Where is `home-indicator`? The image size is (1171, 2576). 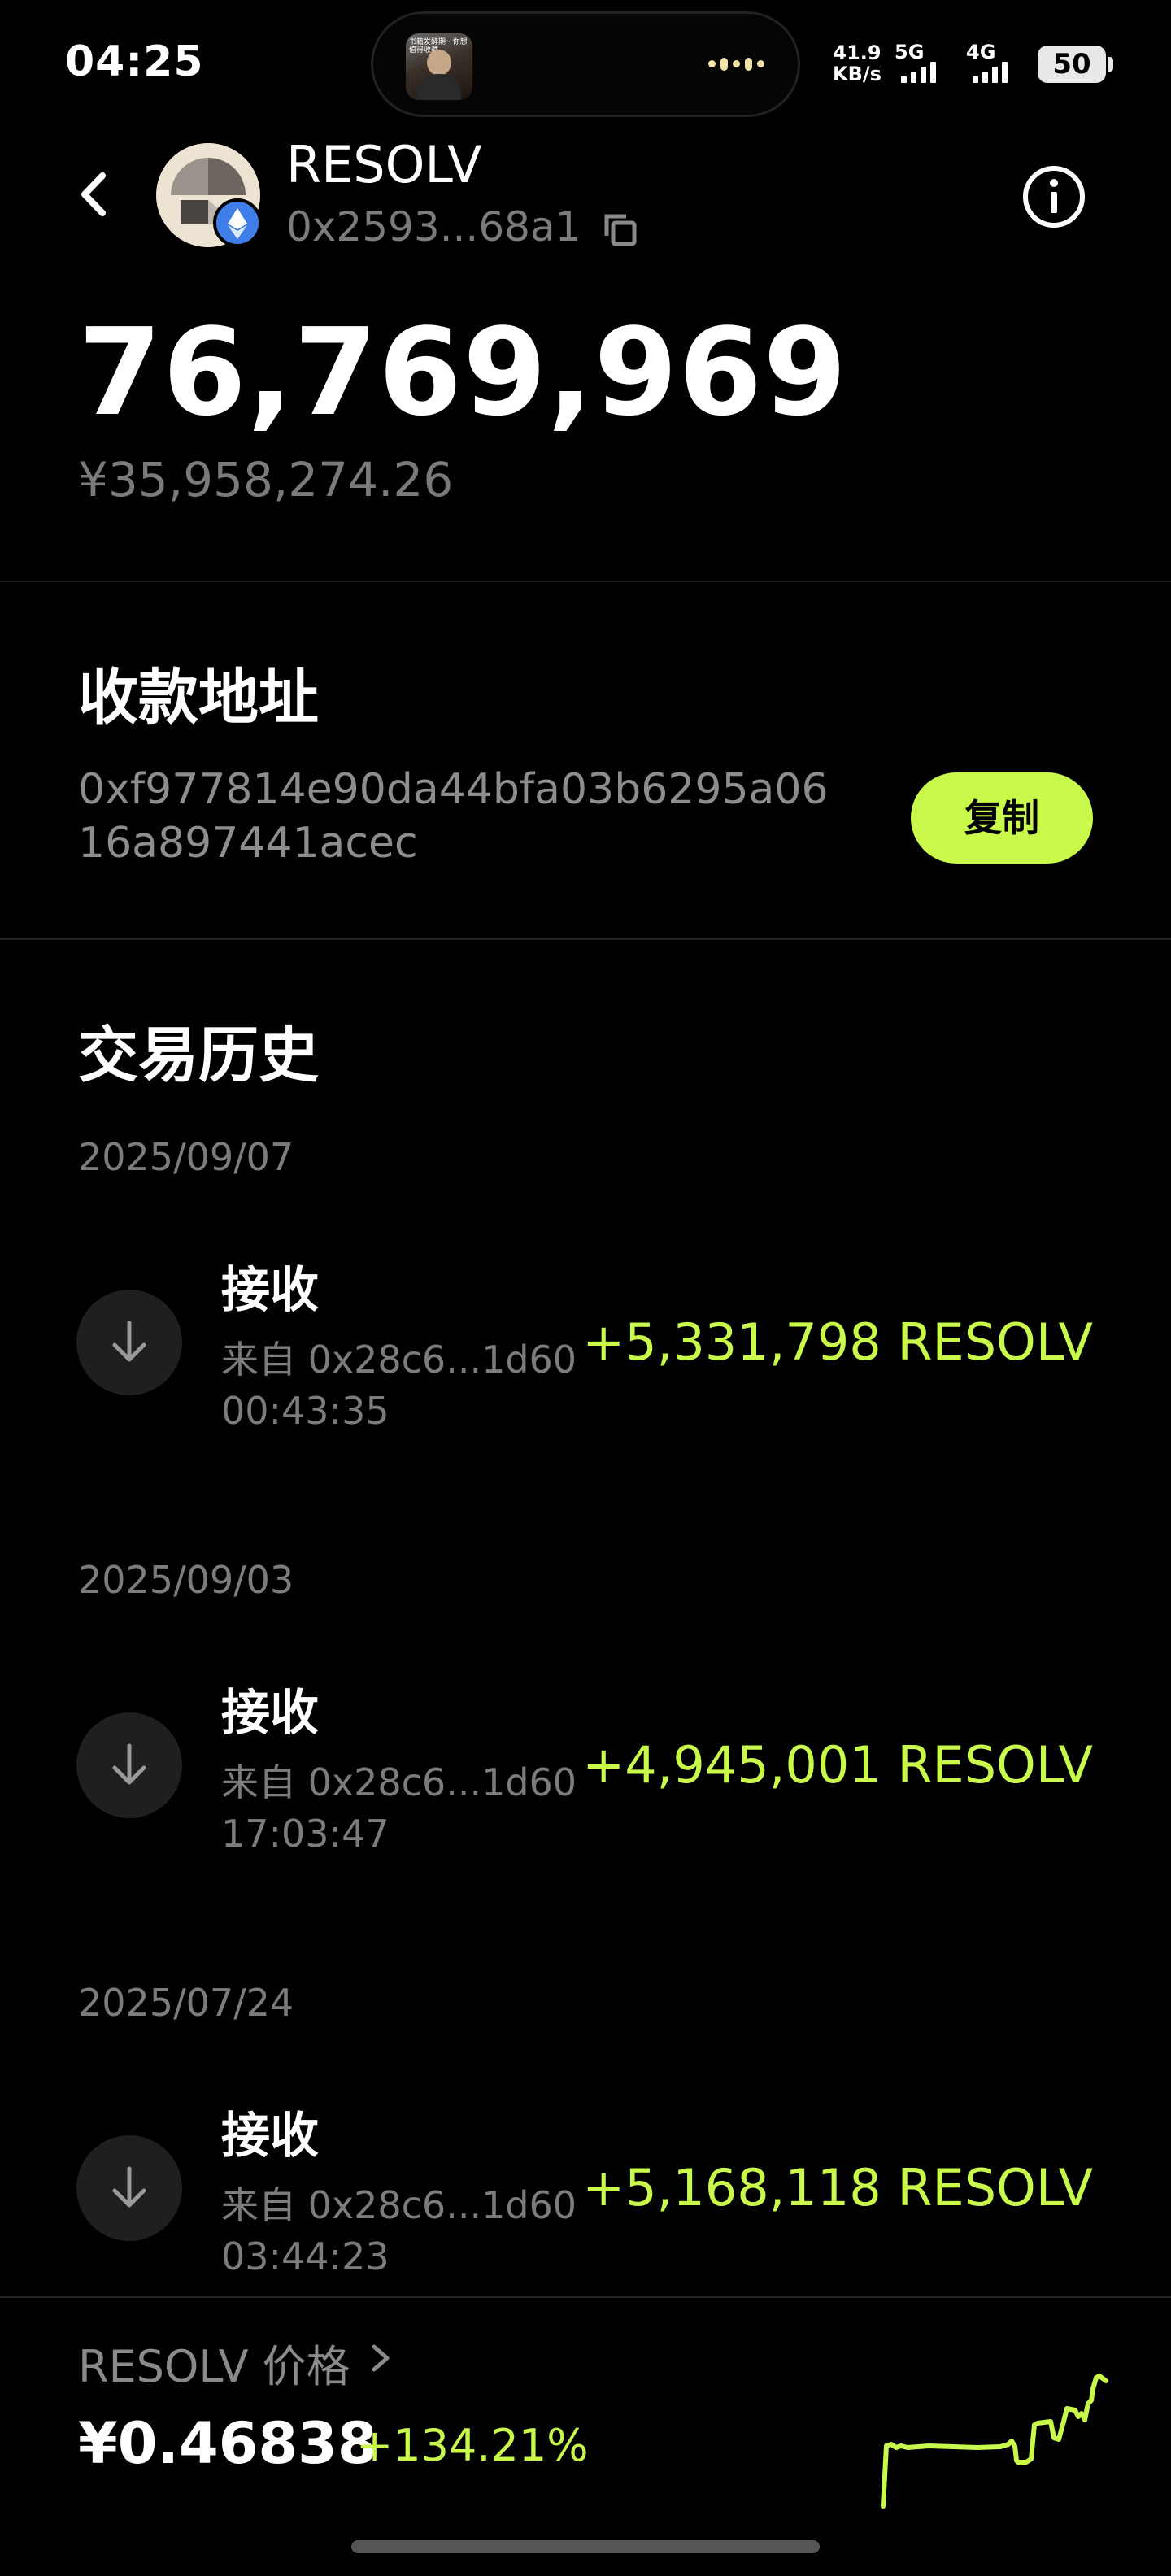 home-indicator is located at coordinates (585, 2547).